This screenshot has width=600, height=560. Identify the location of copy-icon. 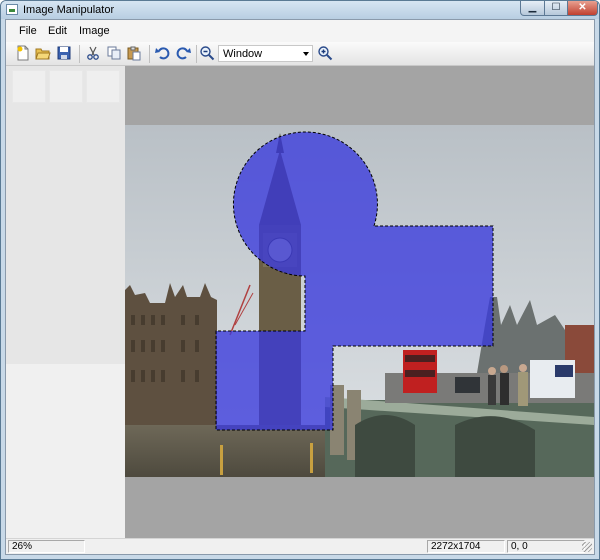
(114, 53).